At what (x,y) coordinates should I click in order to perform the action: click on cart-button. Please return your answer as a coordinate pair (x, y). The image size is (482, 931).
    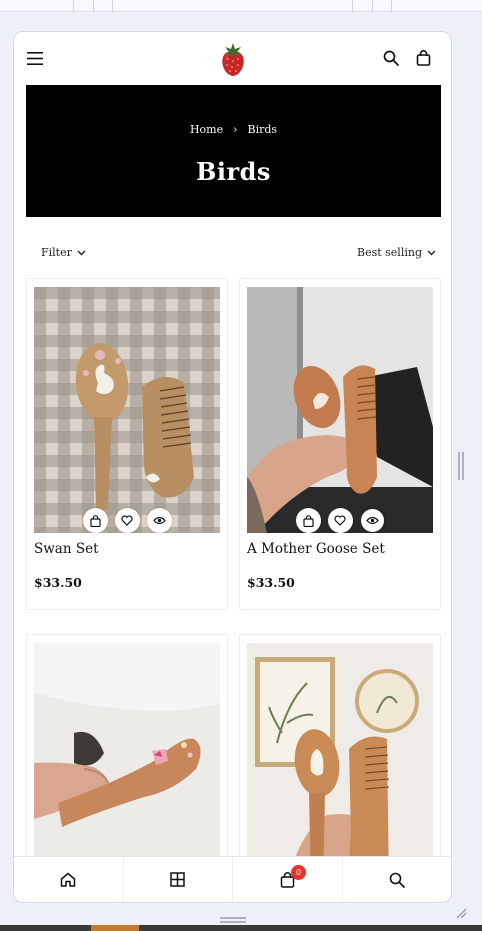
    Looking at the image, I should click on (423, 58).